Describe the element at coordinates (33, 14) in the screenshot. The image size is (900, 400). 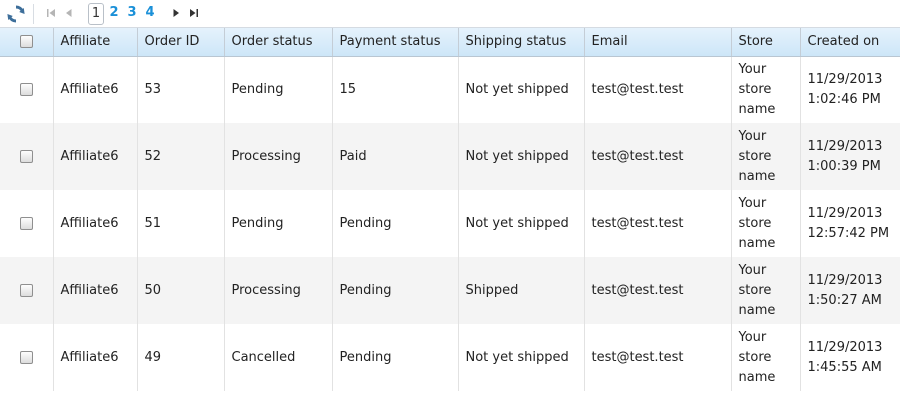
I see `toolbar-separator` at that location.